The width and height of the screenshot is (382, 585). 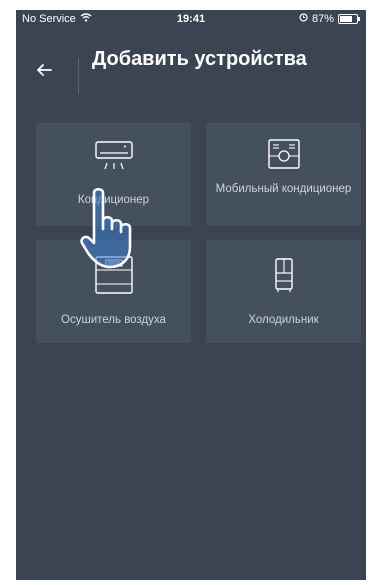 What do you see at coordinates (44, 70) in the screenshot?
I see `arrow-left-icon` at bounding box center [44, 70].